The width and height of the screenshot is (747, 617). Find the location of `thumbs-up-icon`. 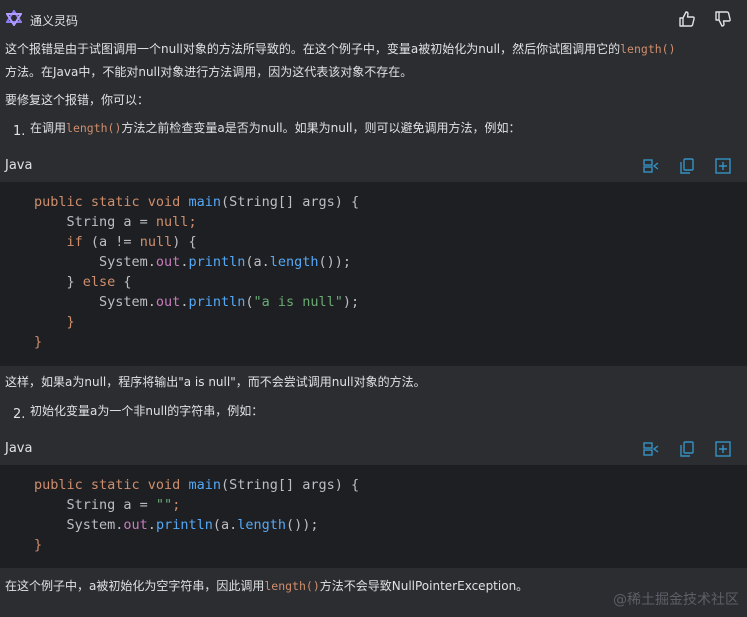

thumbs-up-icon is located at coordinates (687, 19).